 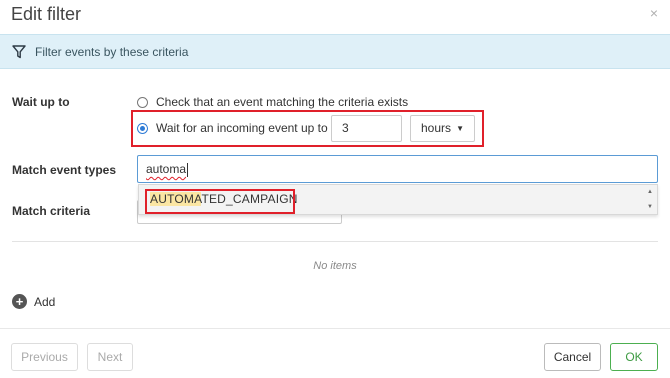 What do you see at coordinates (188, 169) in the screenshot?
I see `text-cursor` at bounding box center [188, 169].